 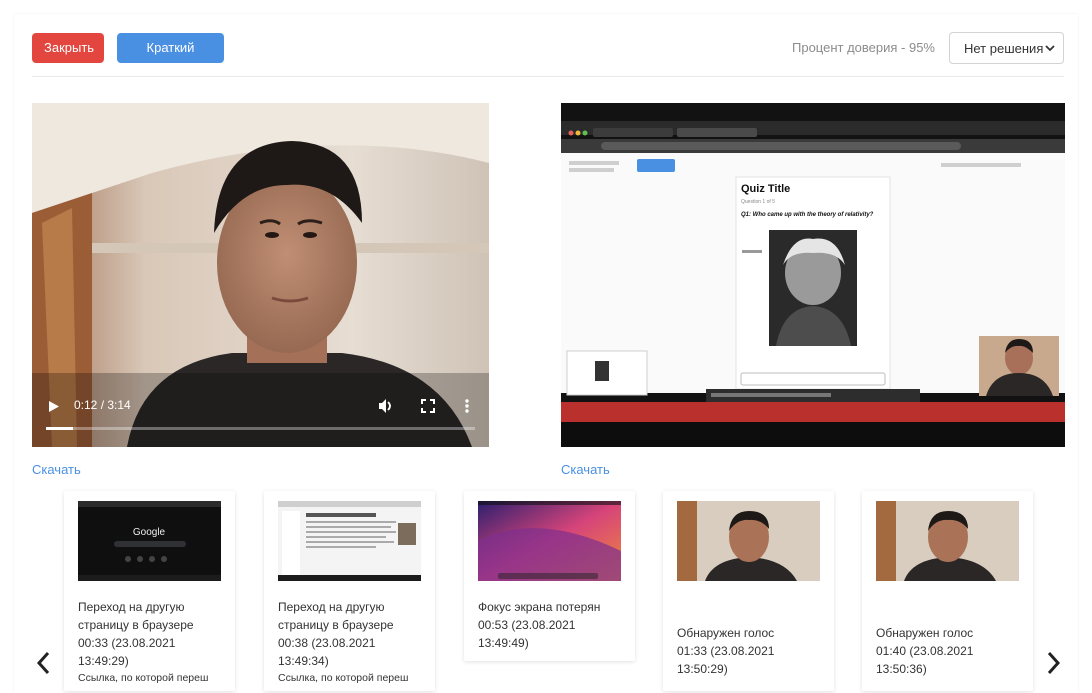 What do you see at coordinates (1050, 48) in the screenshot?
I see `chevron-down-icon` at bounding box center [1050, 48].